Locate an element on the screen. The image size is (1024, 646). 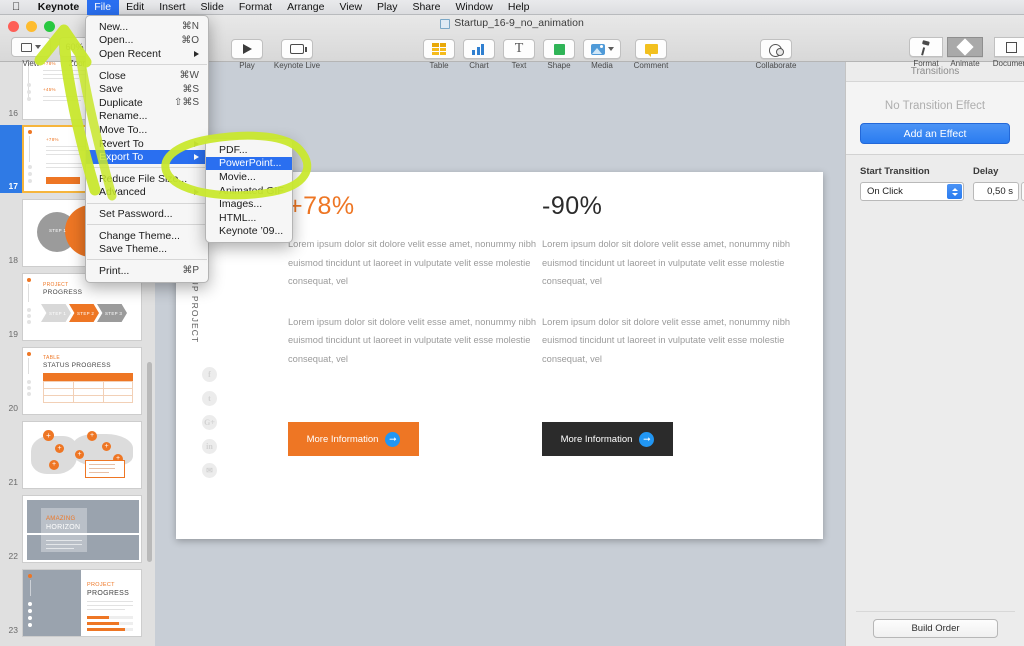
menu-separator is located at coordinates (147, 225).